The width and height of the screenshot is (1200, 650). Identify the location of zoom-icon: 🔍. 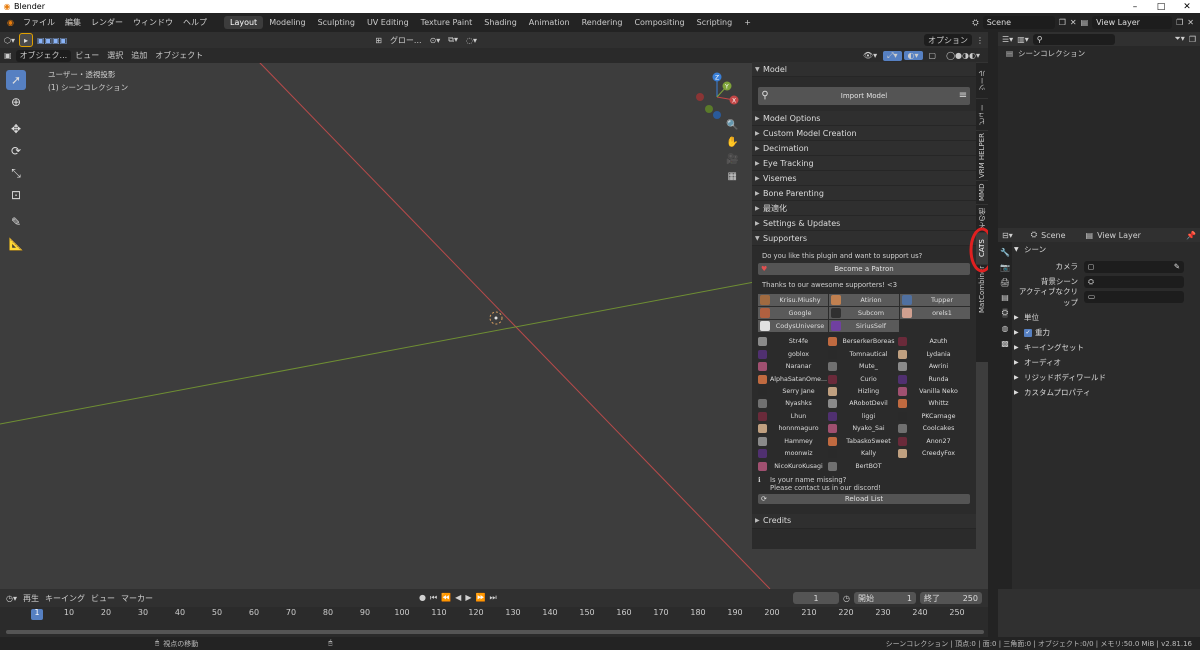
(732, 125).